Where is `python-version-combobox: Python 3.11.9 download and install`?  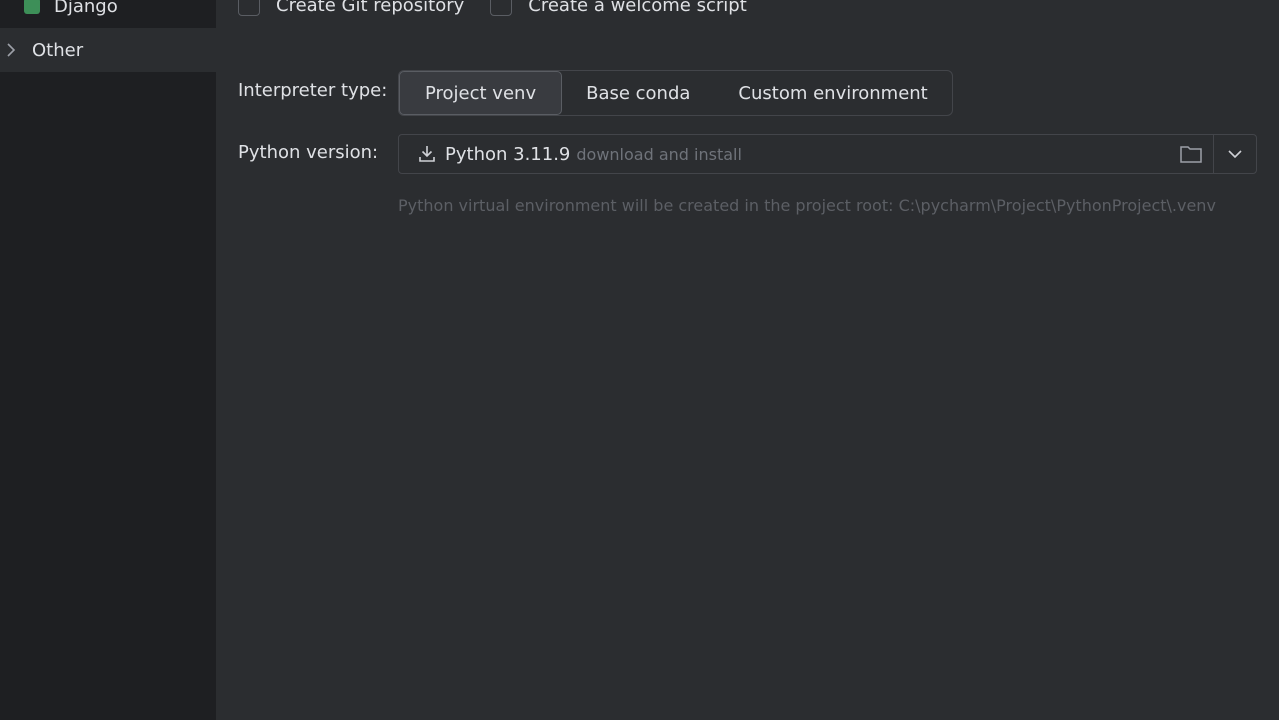
python-version-combobox: Python 3.11.9 download and install is located at coordinates (827, 154).